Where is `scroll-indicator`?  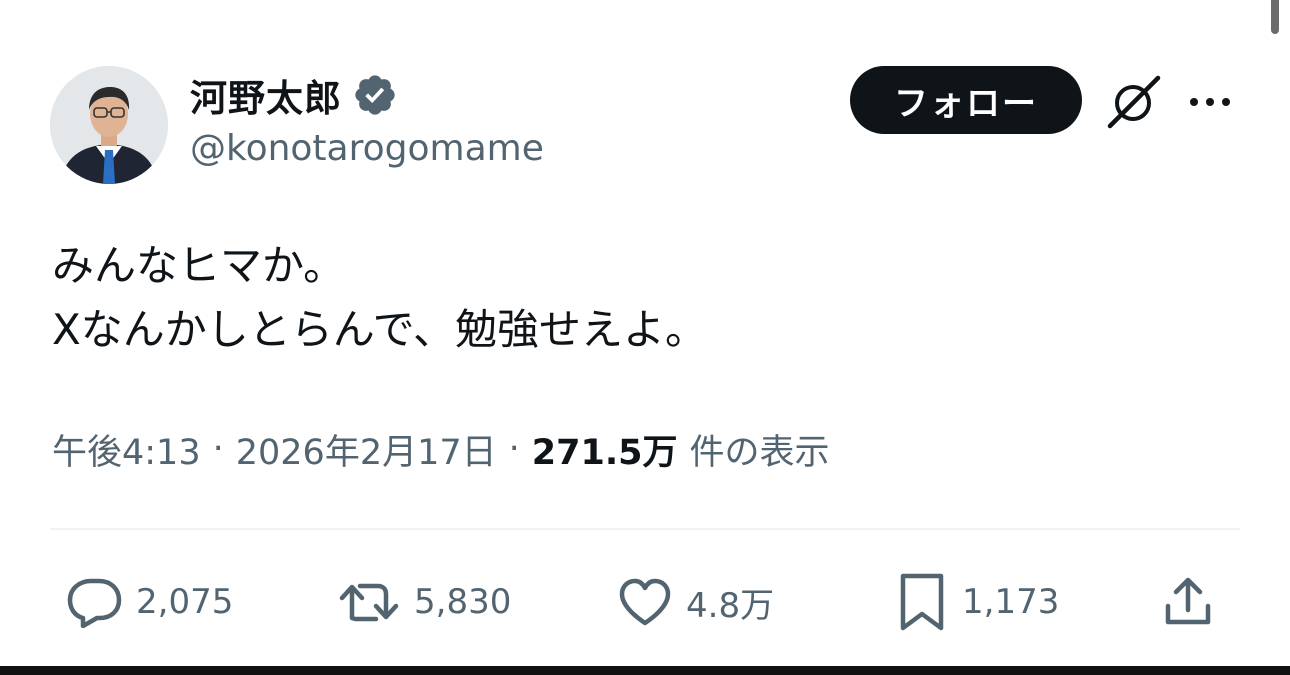
scroll-indicator is located at coordinates (1275, 17).